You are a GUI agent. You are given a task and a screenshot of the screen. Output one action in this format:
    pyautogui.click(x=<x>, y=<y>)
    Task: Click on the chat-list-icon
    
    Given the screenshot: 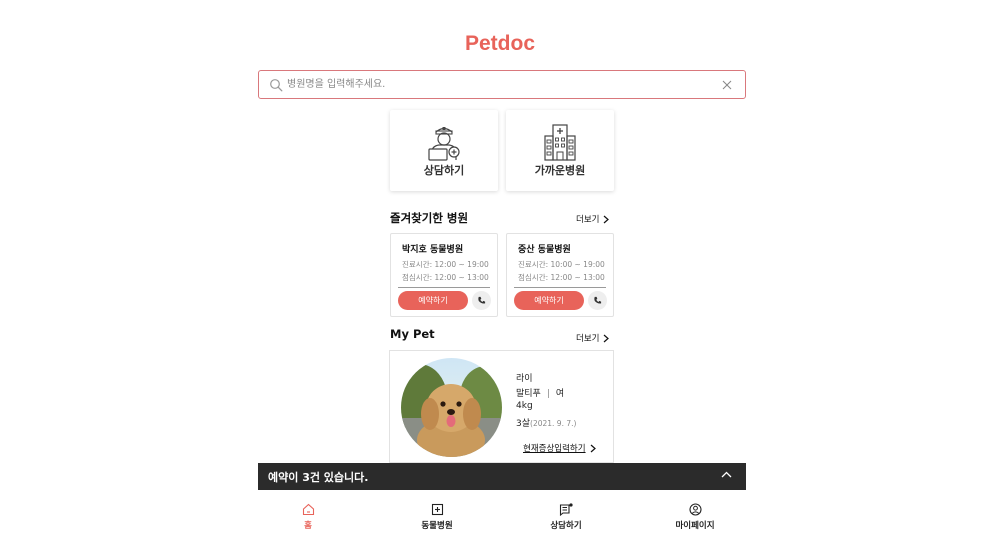 What is the action you would take?
    pyautogui.click(x=566, y=509)
    